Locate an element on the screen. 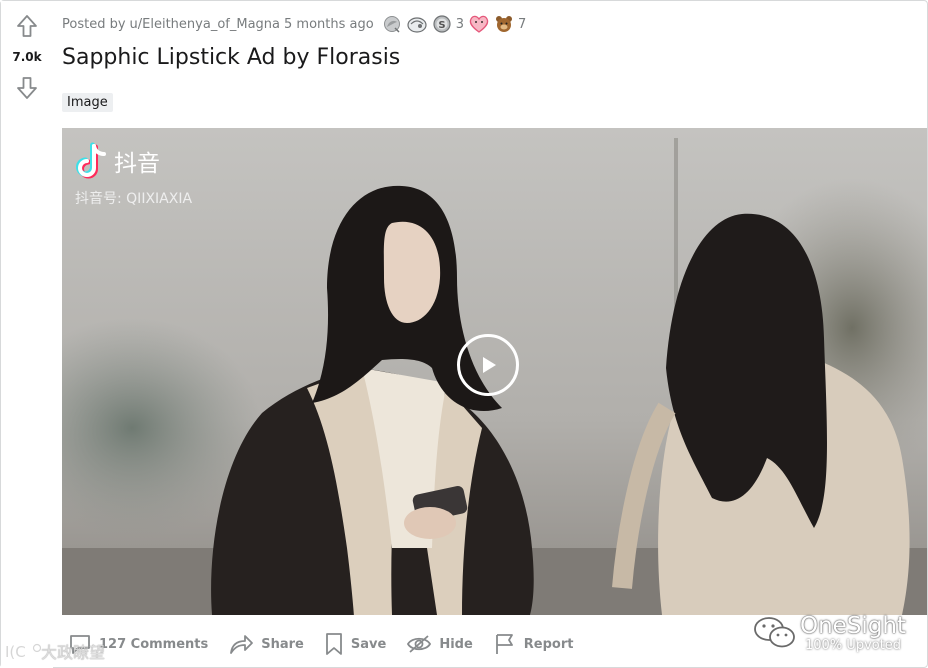 Image resolution: width=928 pixels, height=668 pixels. upvote-button is located at coordinates (27, 26).